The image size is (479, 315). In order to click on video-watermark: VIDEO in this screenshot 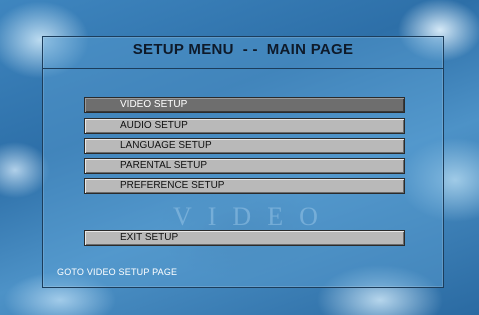, I will do `click(253, 216)`.